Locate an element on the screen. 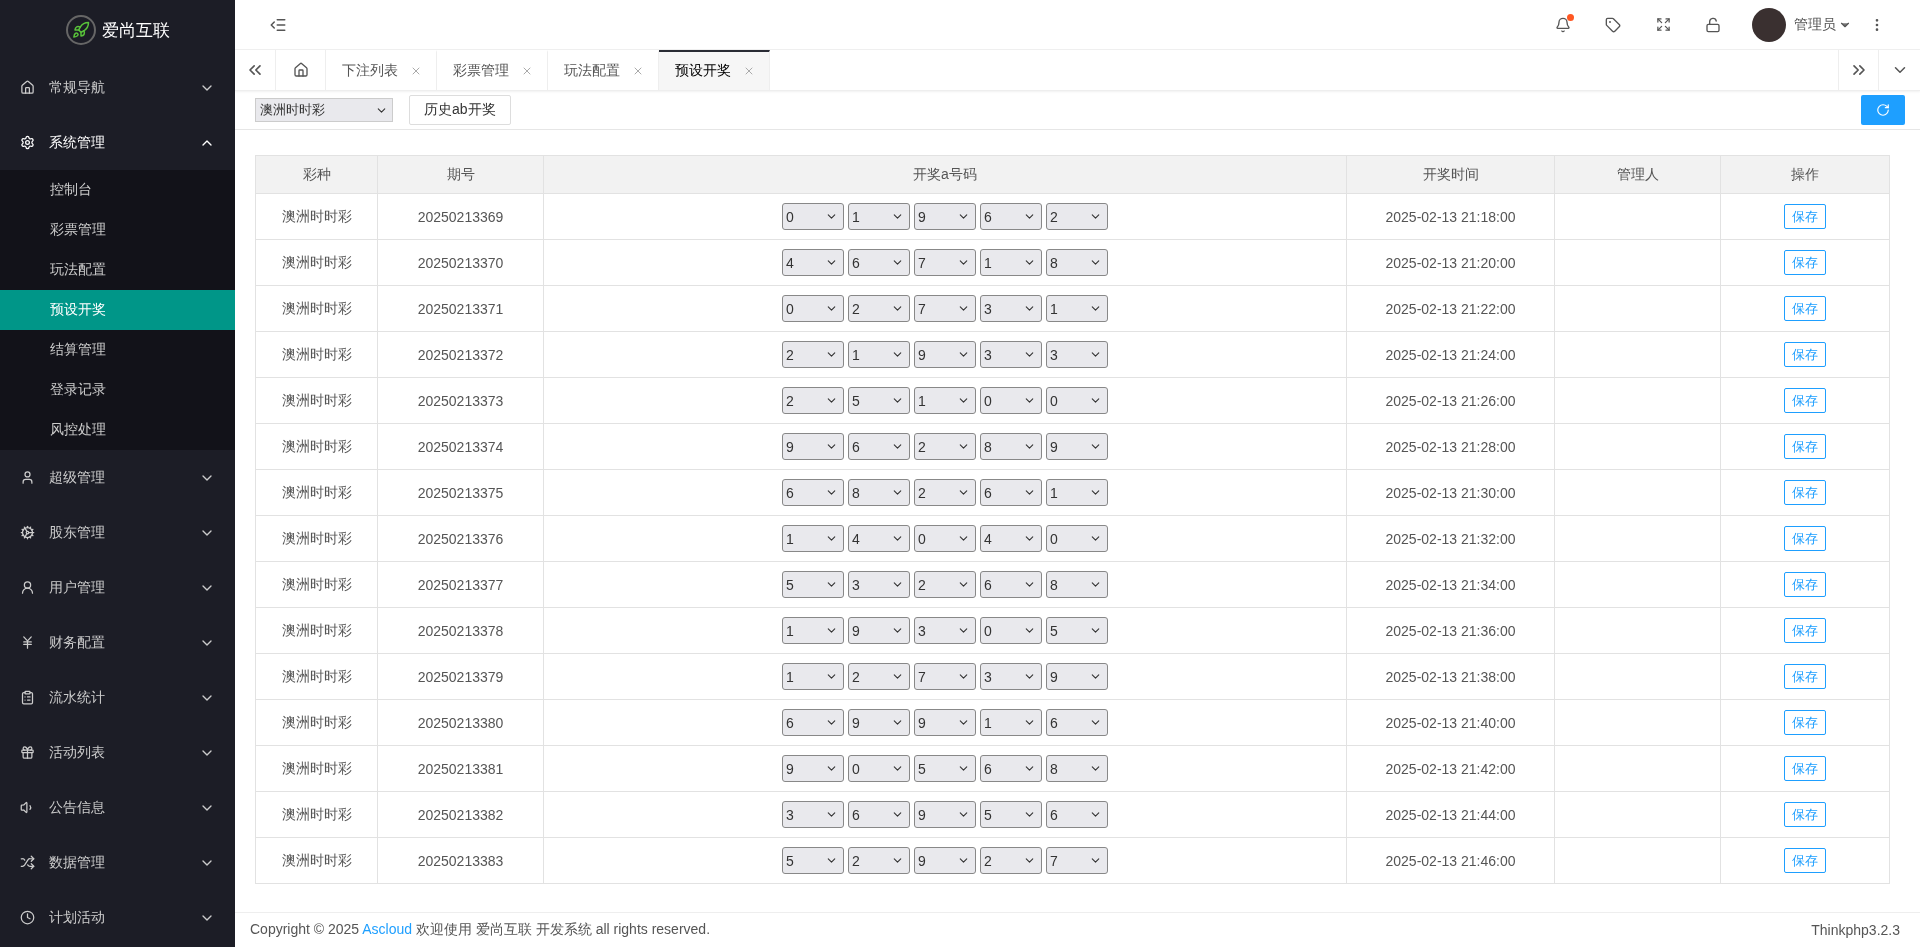 The height and width of the screenshot is (947, 1920). sidebar-submenu-item: 登录记录 is located at coordinates (117, 390).